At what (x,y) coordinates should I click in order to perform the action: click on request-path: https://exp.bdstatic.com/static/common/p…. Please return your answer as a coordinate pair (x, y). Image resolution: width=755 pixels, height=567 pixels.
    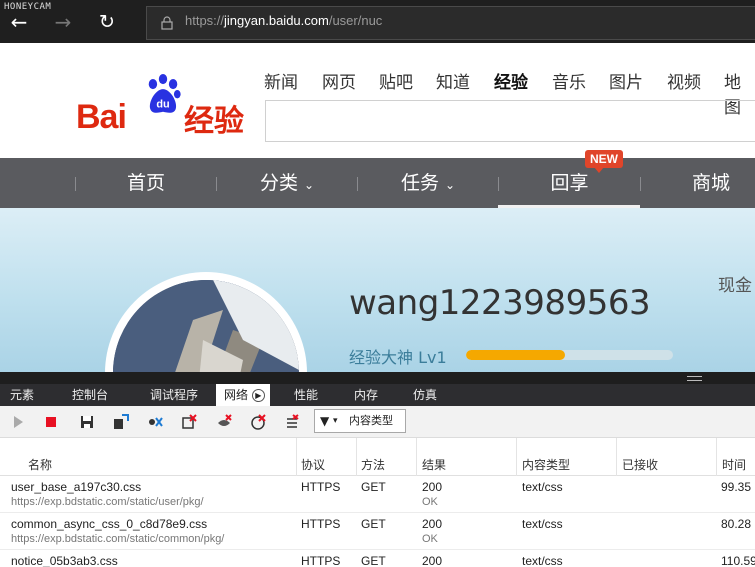
    Looking at the image, I should click on (118, 539).